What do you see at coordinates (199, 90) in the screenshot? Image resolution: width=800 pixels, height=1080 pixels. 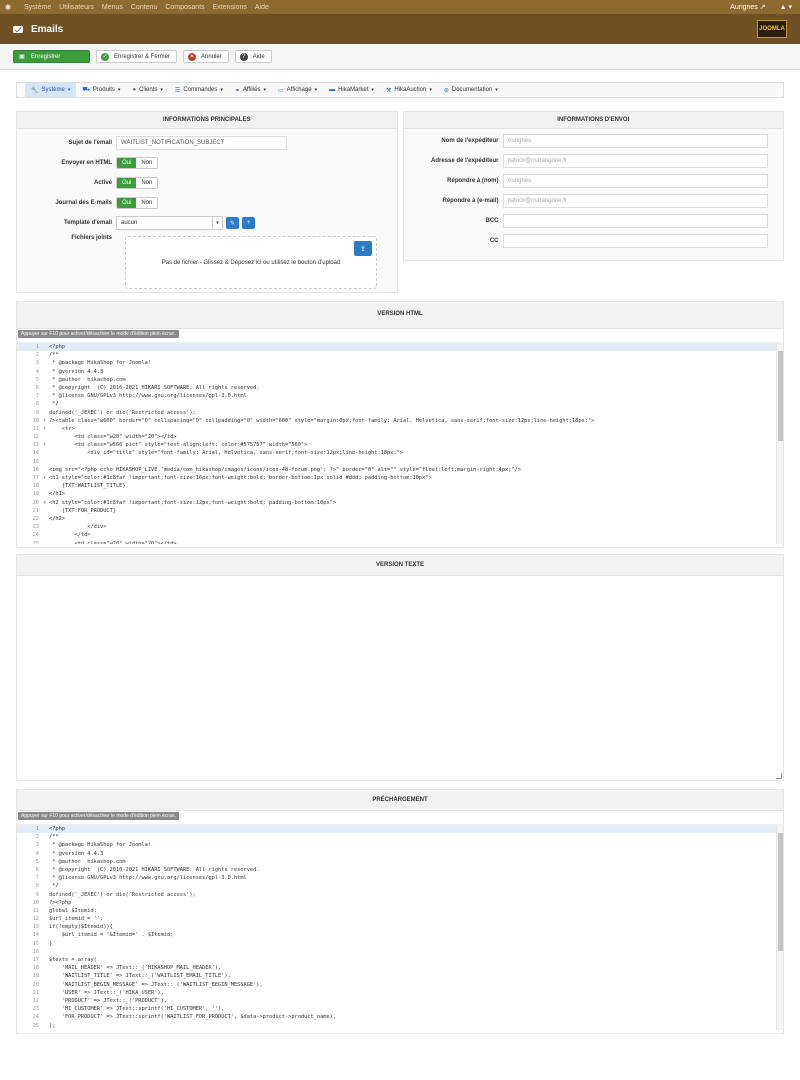 I see `hikamenu-orders: ☰ Commandes ▾` at bounding box center [199, 90].